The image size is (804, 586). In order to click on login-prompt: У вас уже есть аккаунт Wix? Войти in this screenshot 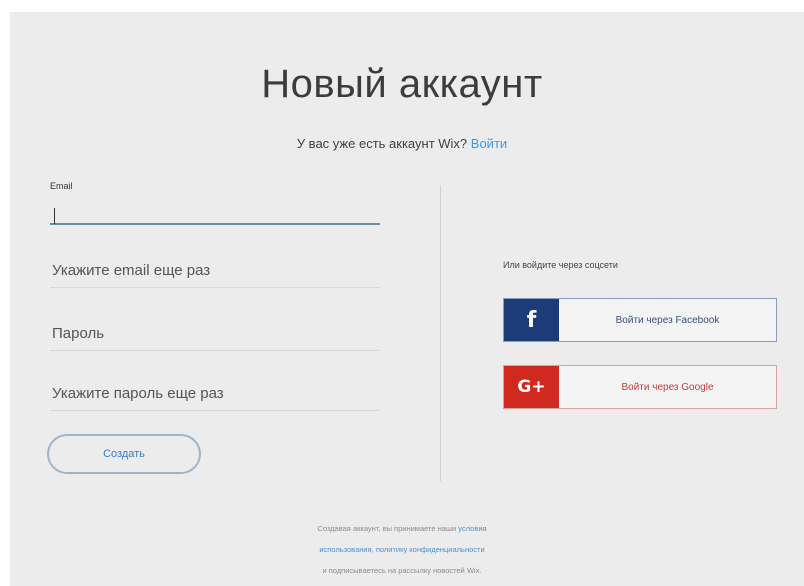, I will do `click(402, 143)`.